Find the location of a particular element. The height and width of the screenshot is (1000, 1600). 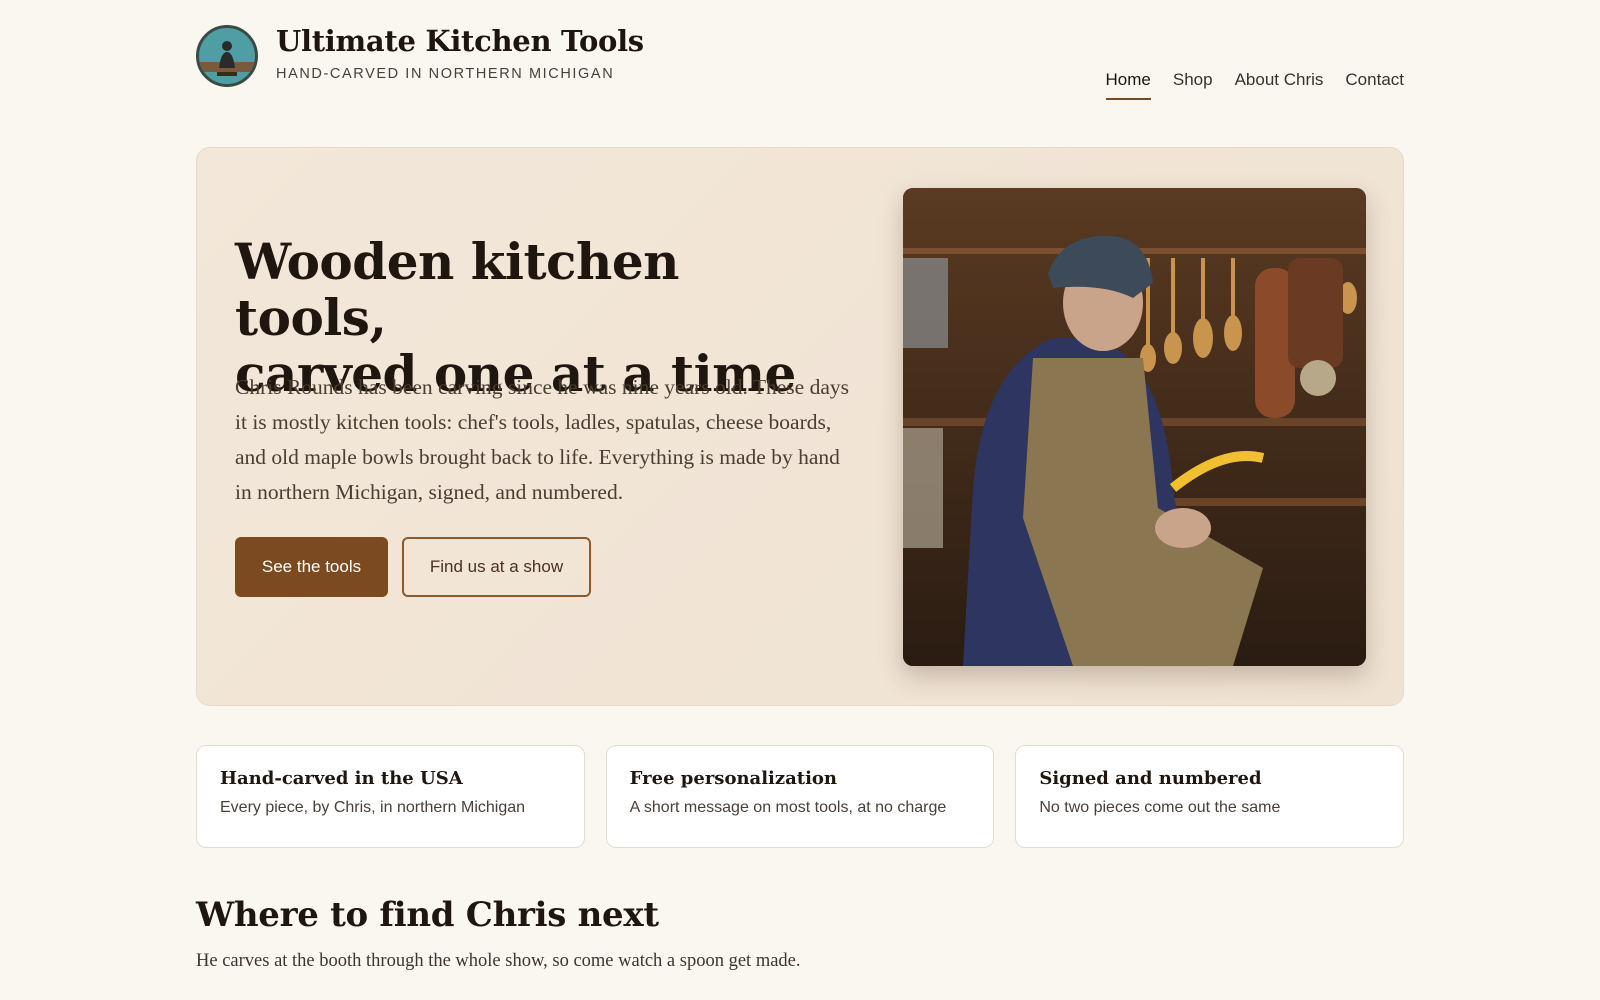

hero-heading-line1: Wooden kitchen tools, is located at coordinates (457, 289).